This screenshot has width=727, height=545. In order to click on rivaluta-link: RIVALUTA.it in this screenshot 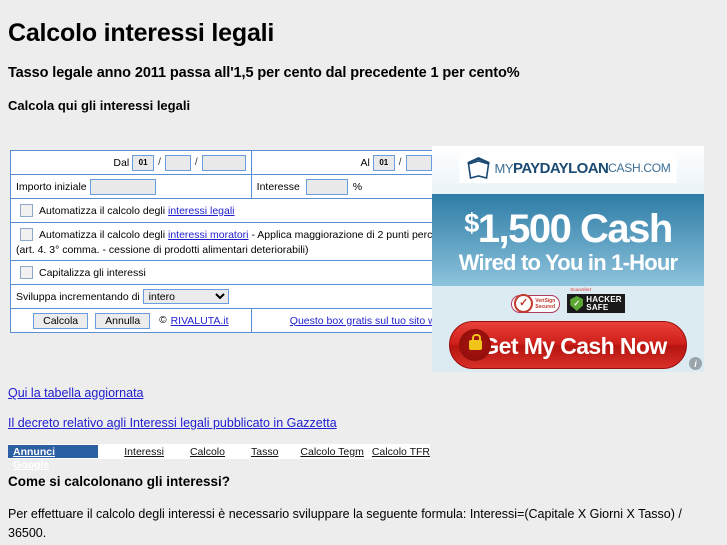, I will do `click(200, 321)`.